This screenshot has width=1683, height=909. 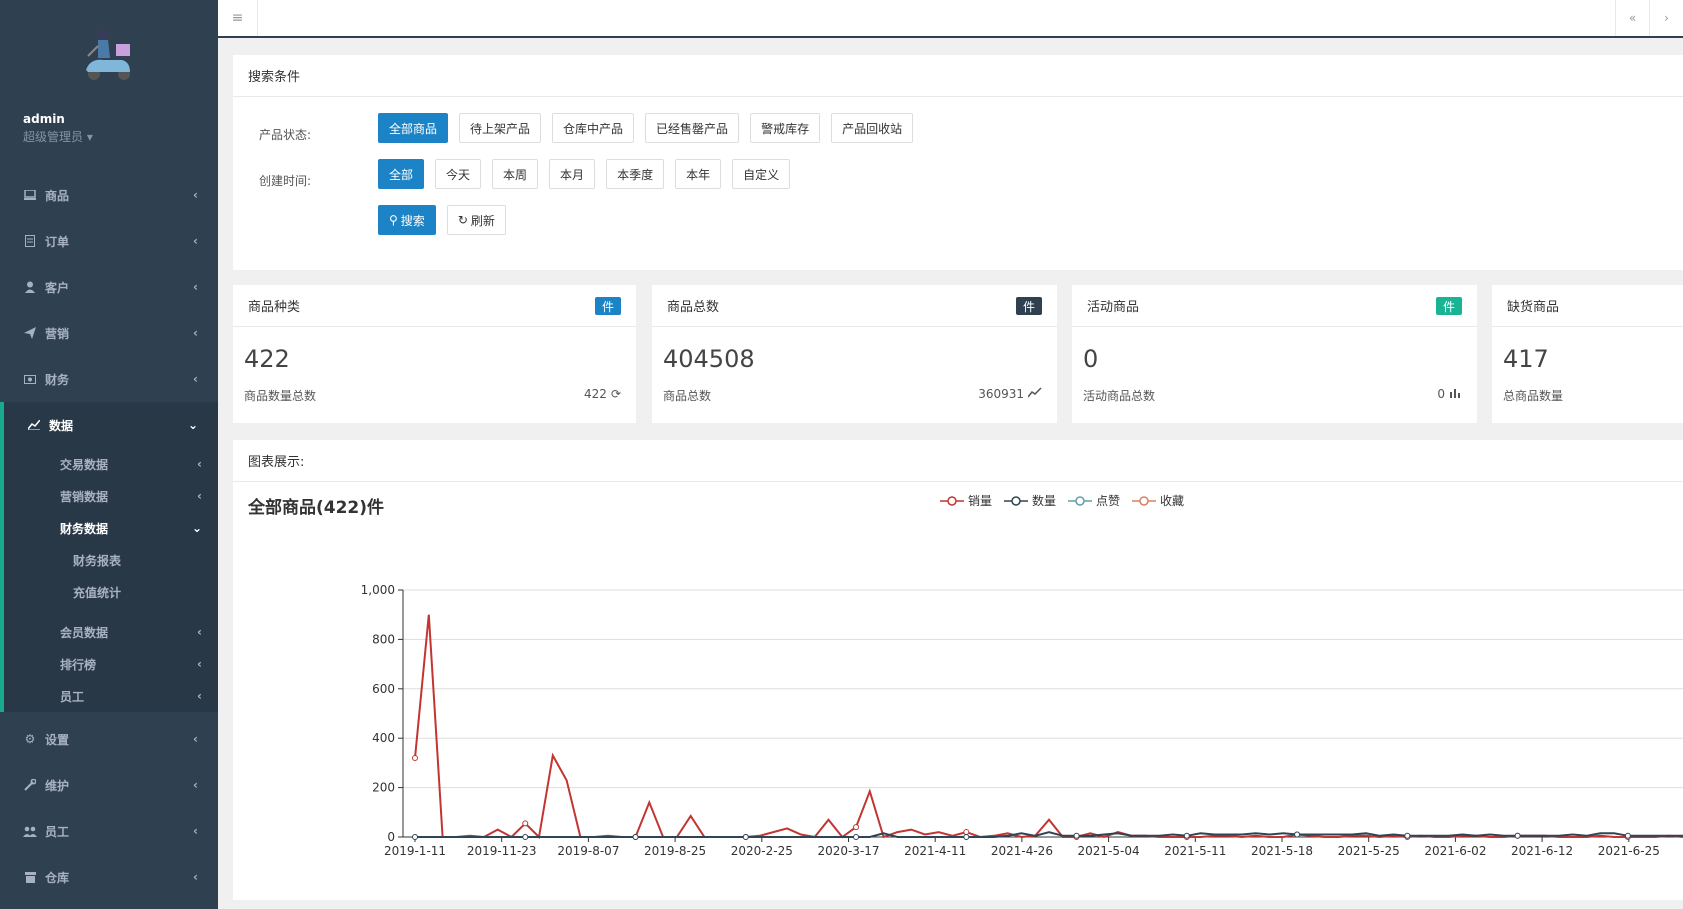 I want to click on paper-plane-icon, so click(x=30, y=333).